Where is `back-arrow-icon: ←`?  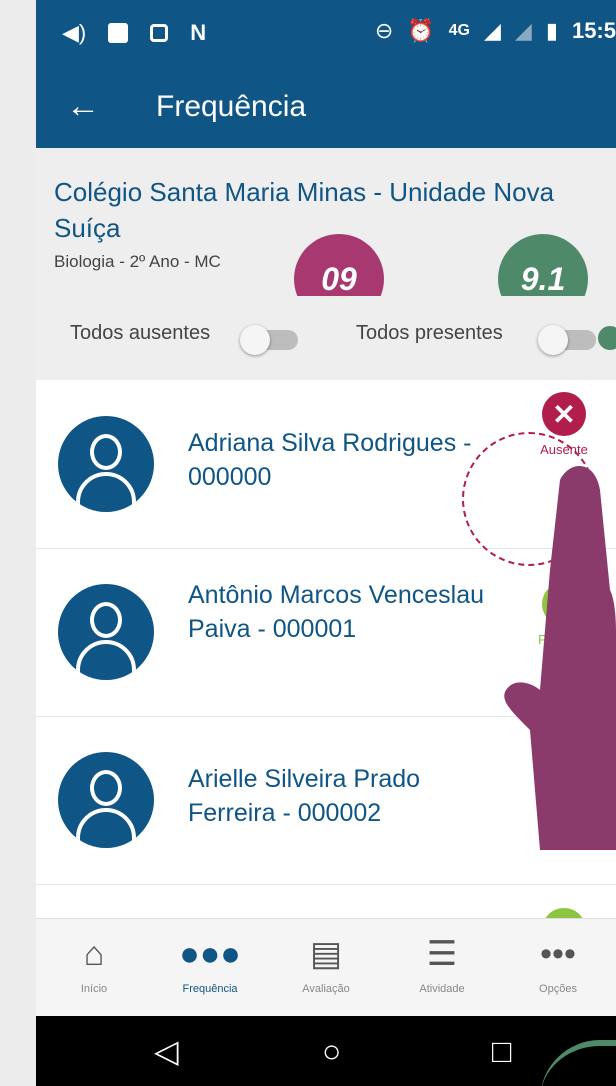
back-arrow-icon: ← is located at coordinates (83, 106).